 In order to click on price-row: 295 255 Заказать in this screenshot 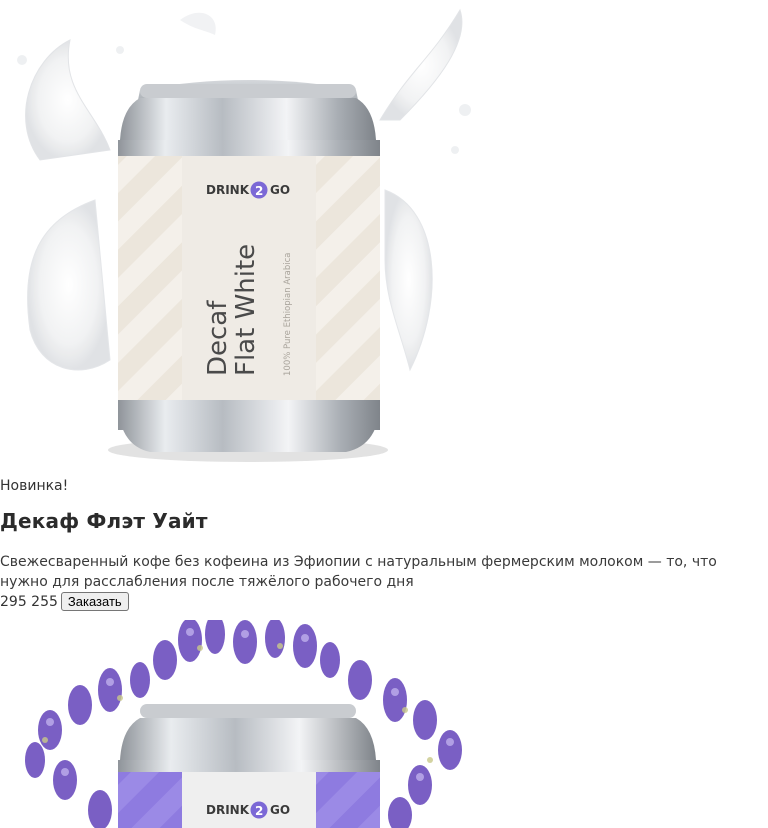, I will do `click(64, 601)`.